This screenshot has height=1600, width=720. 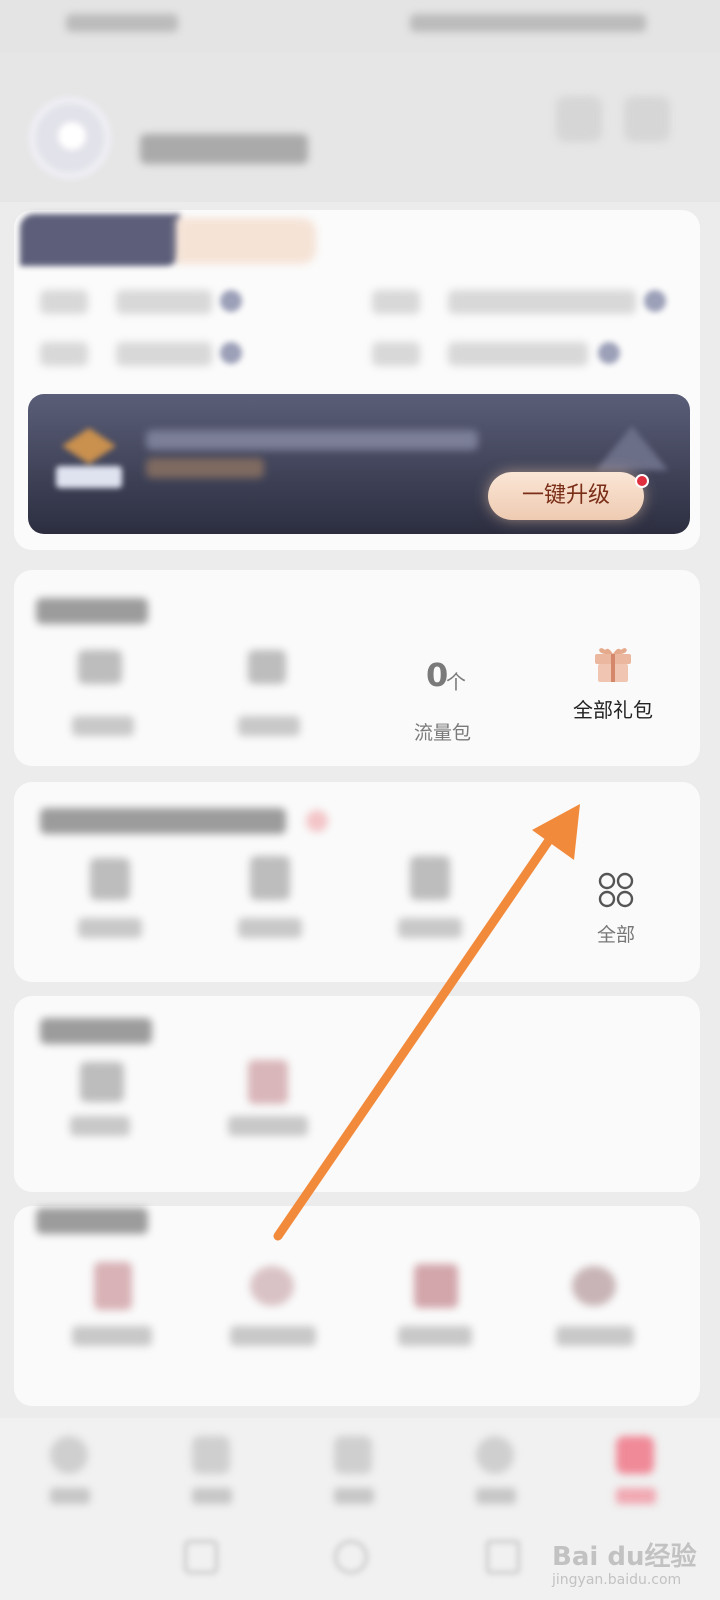 What do you see at coordinates (495, 1455) in the screenshot?
I see `tab-discover-icon` at bounding box center [495, 1455].